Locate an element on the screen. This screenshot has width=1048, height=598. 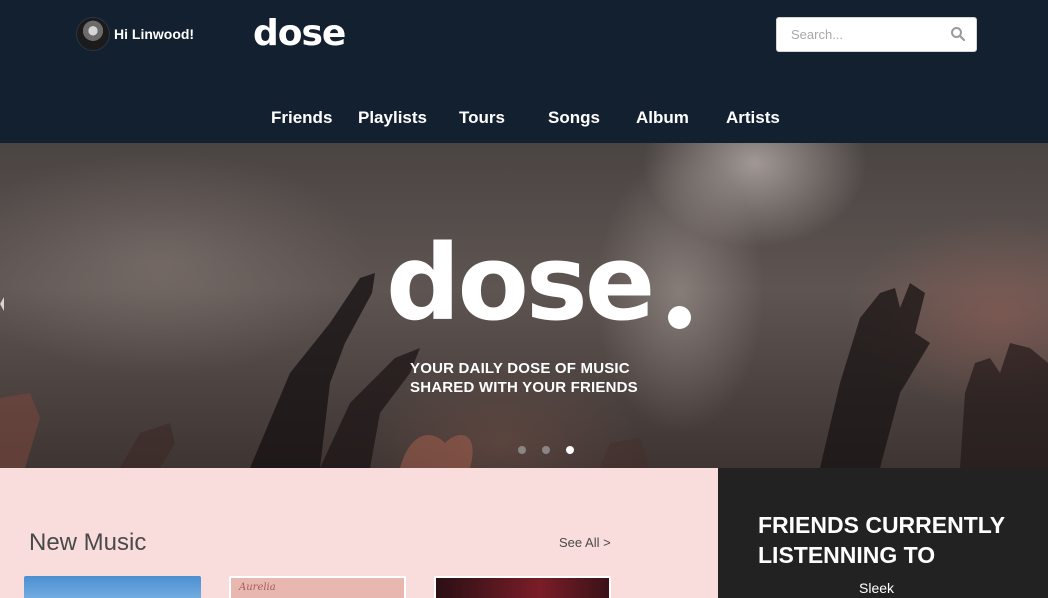
carousel-prev-arrow is located at coordinates (2, 304).